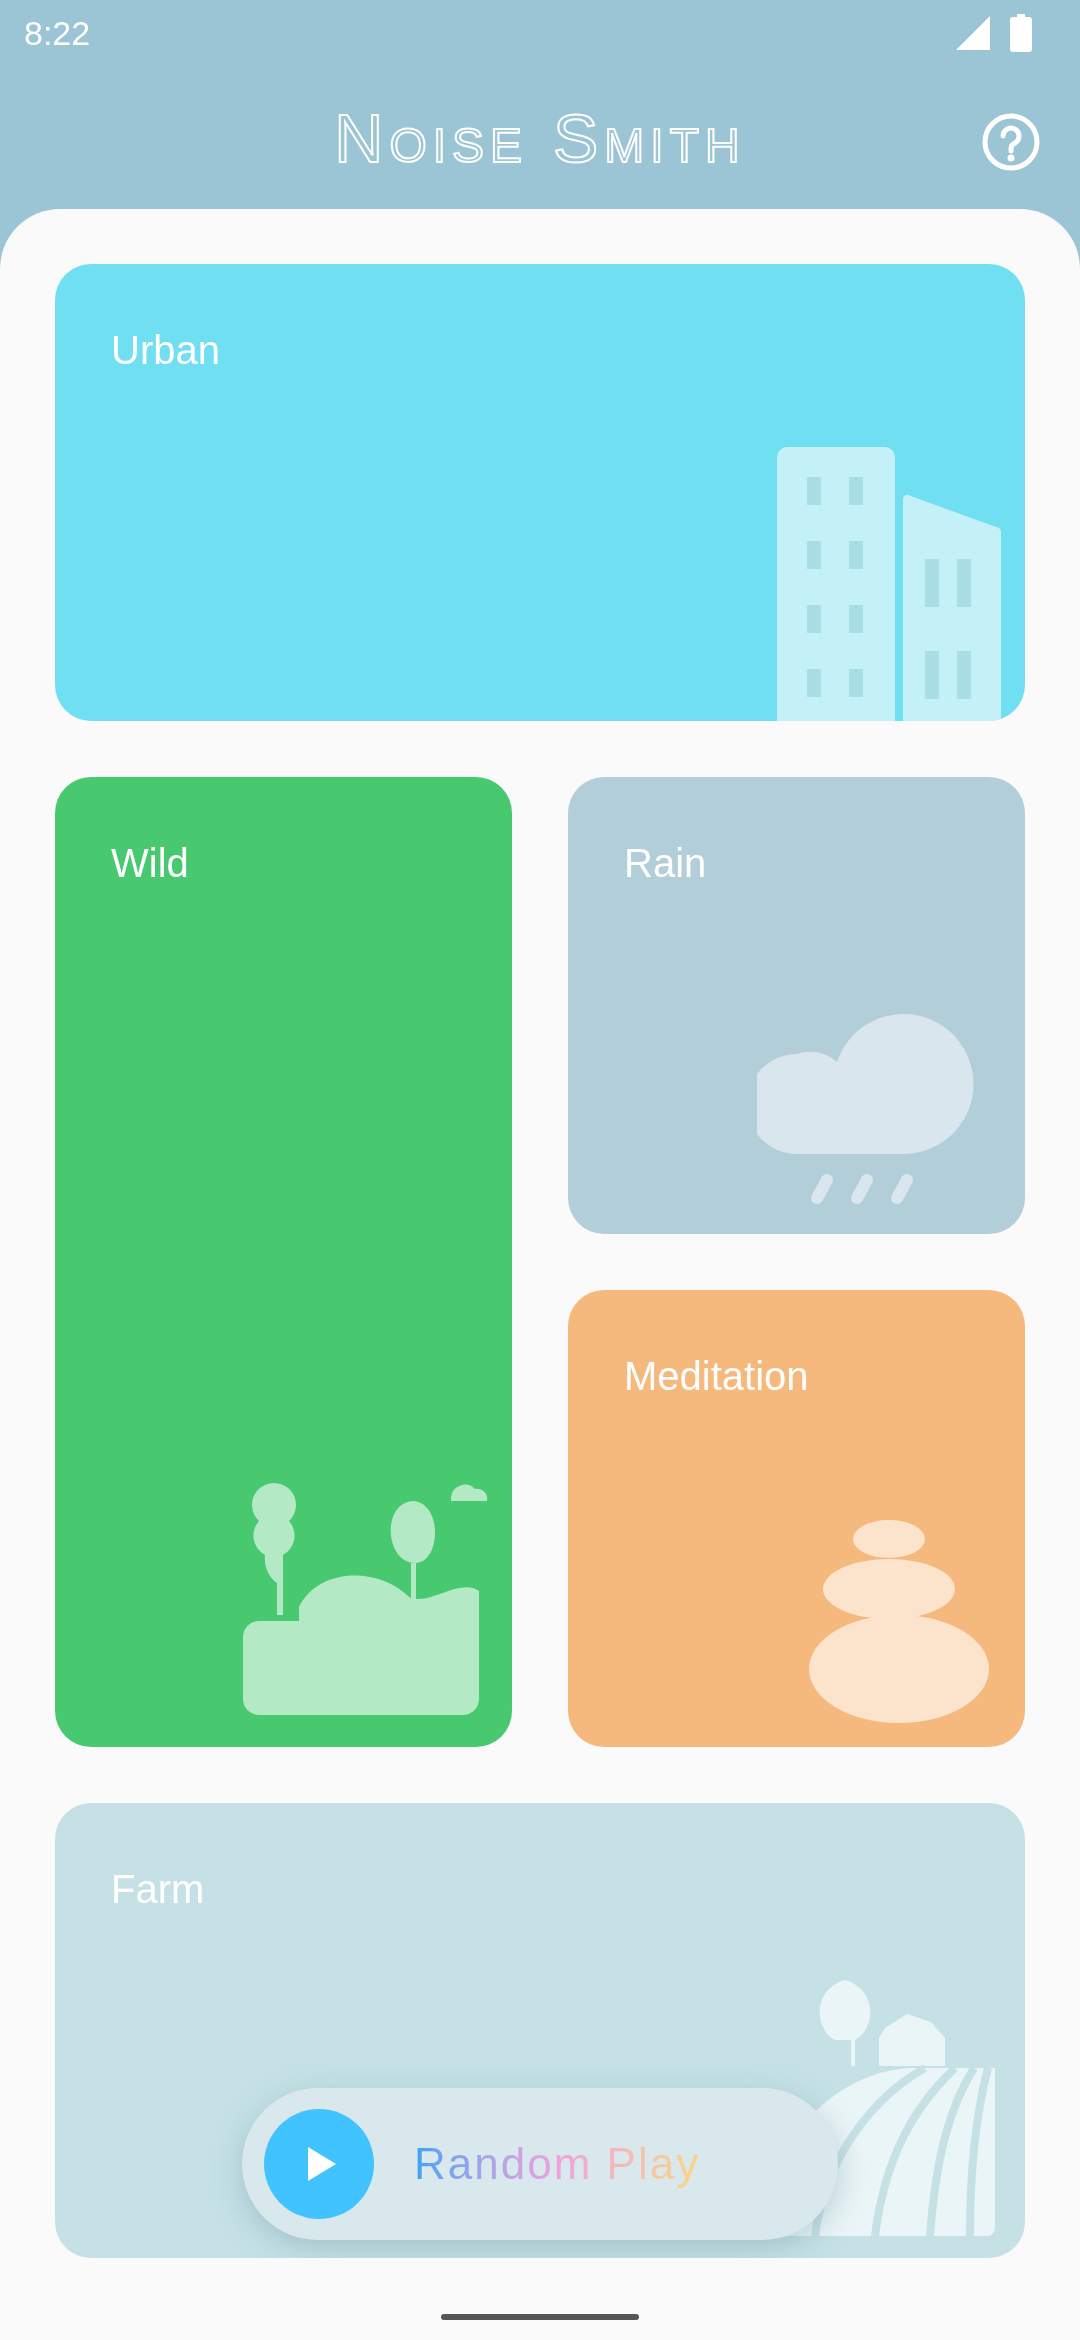 The height and width of the screenshot is (2340, 1080). I want to click on category-title: Rain, so click(665, 863).